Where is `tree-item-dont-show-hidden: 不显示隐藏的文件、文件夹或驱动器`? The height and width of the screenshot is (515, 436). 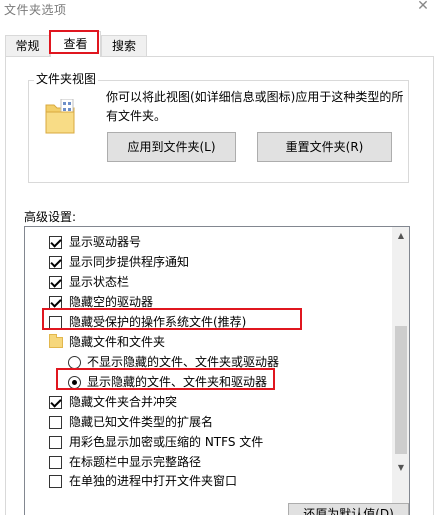
tree-item-dont-show-hidden: 不显示隐藏的文件、文件夹或驱动器 is located at coordinates (208, 362).